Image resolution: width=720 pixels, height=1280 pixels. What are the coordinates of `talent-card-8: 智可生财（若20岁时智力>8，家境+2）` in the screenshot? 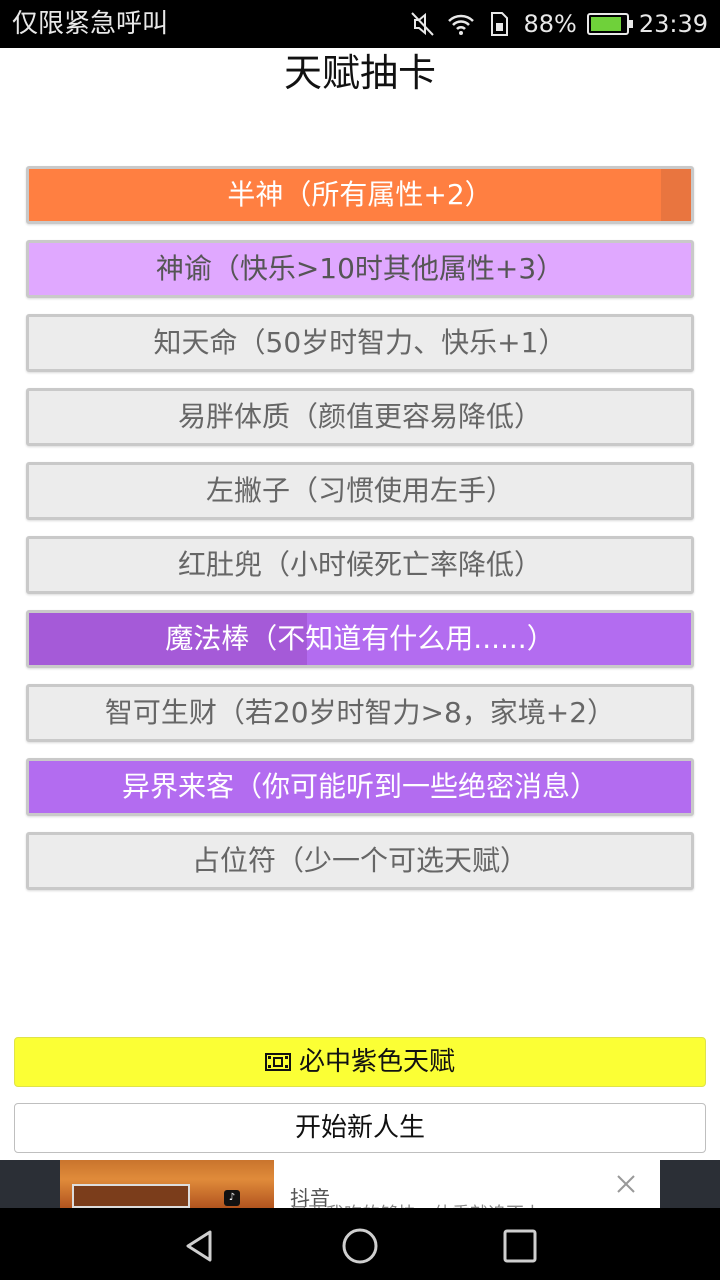 It's located at (360, 713).